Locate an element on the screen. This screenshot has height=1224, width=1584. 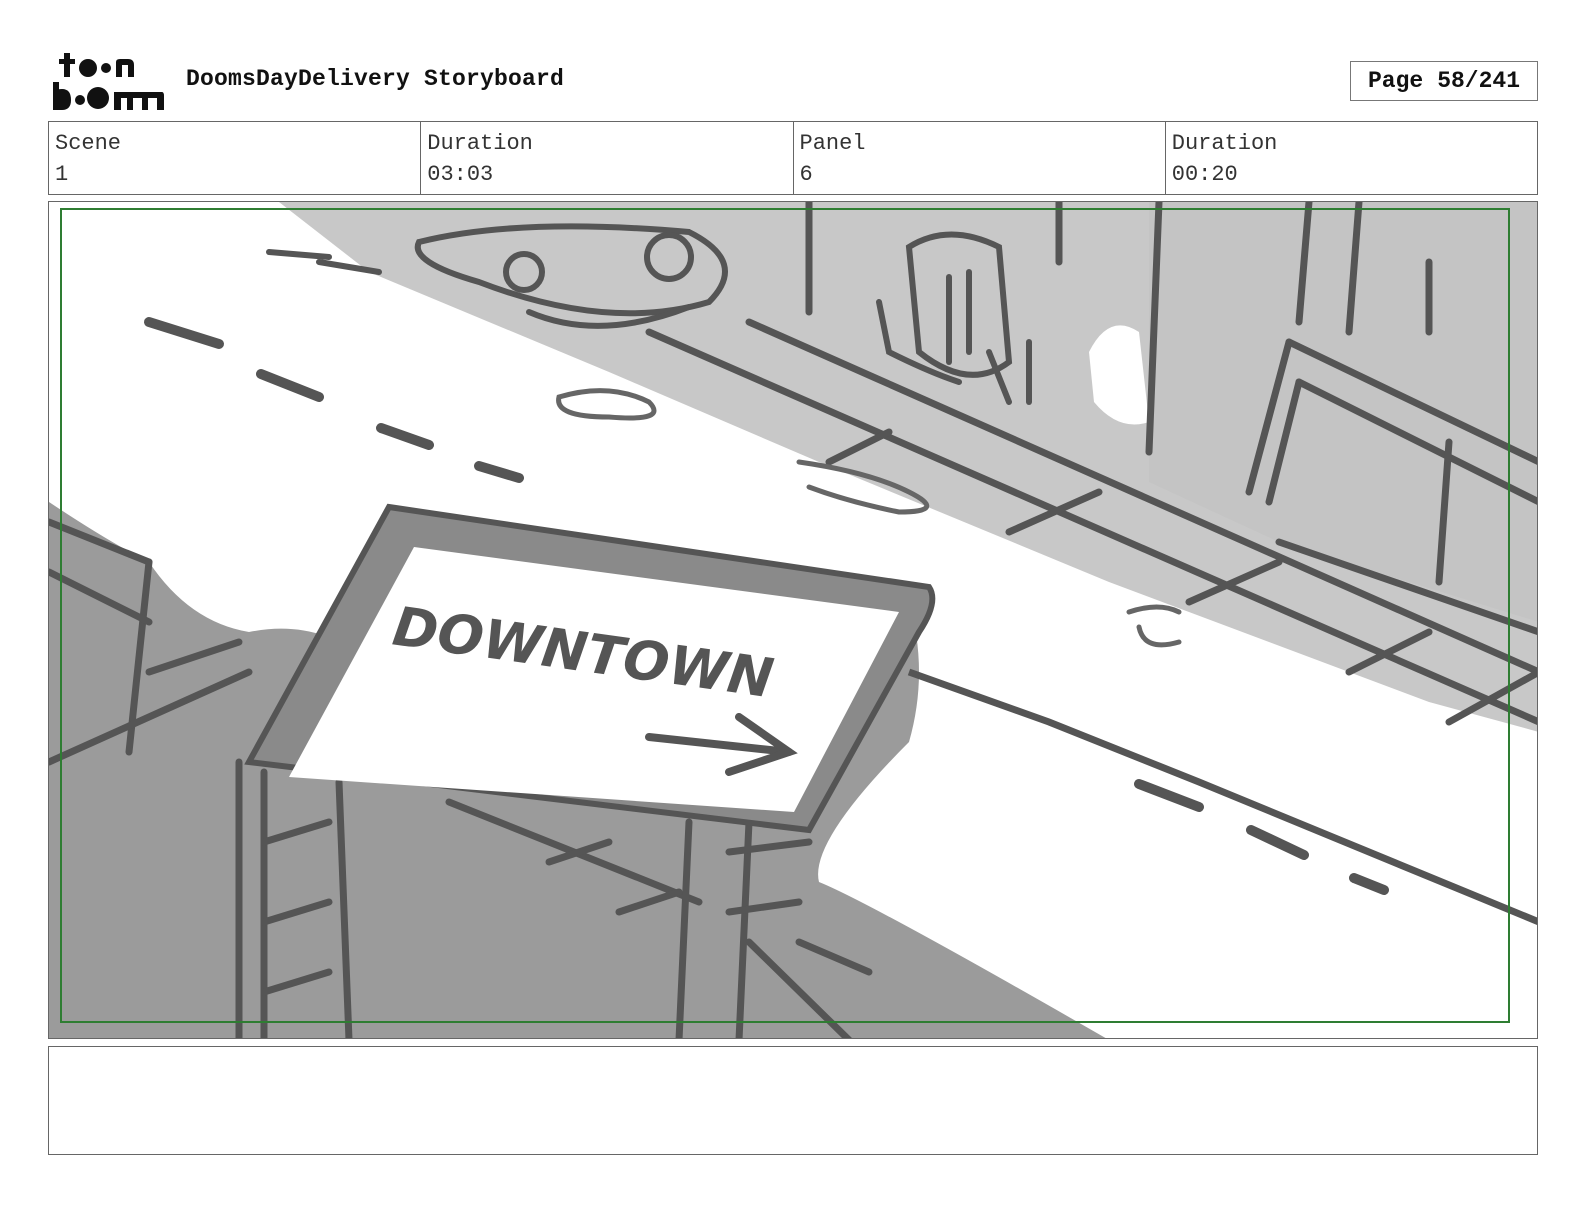
page-label: Page is located at coordinates (1395, 81).